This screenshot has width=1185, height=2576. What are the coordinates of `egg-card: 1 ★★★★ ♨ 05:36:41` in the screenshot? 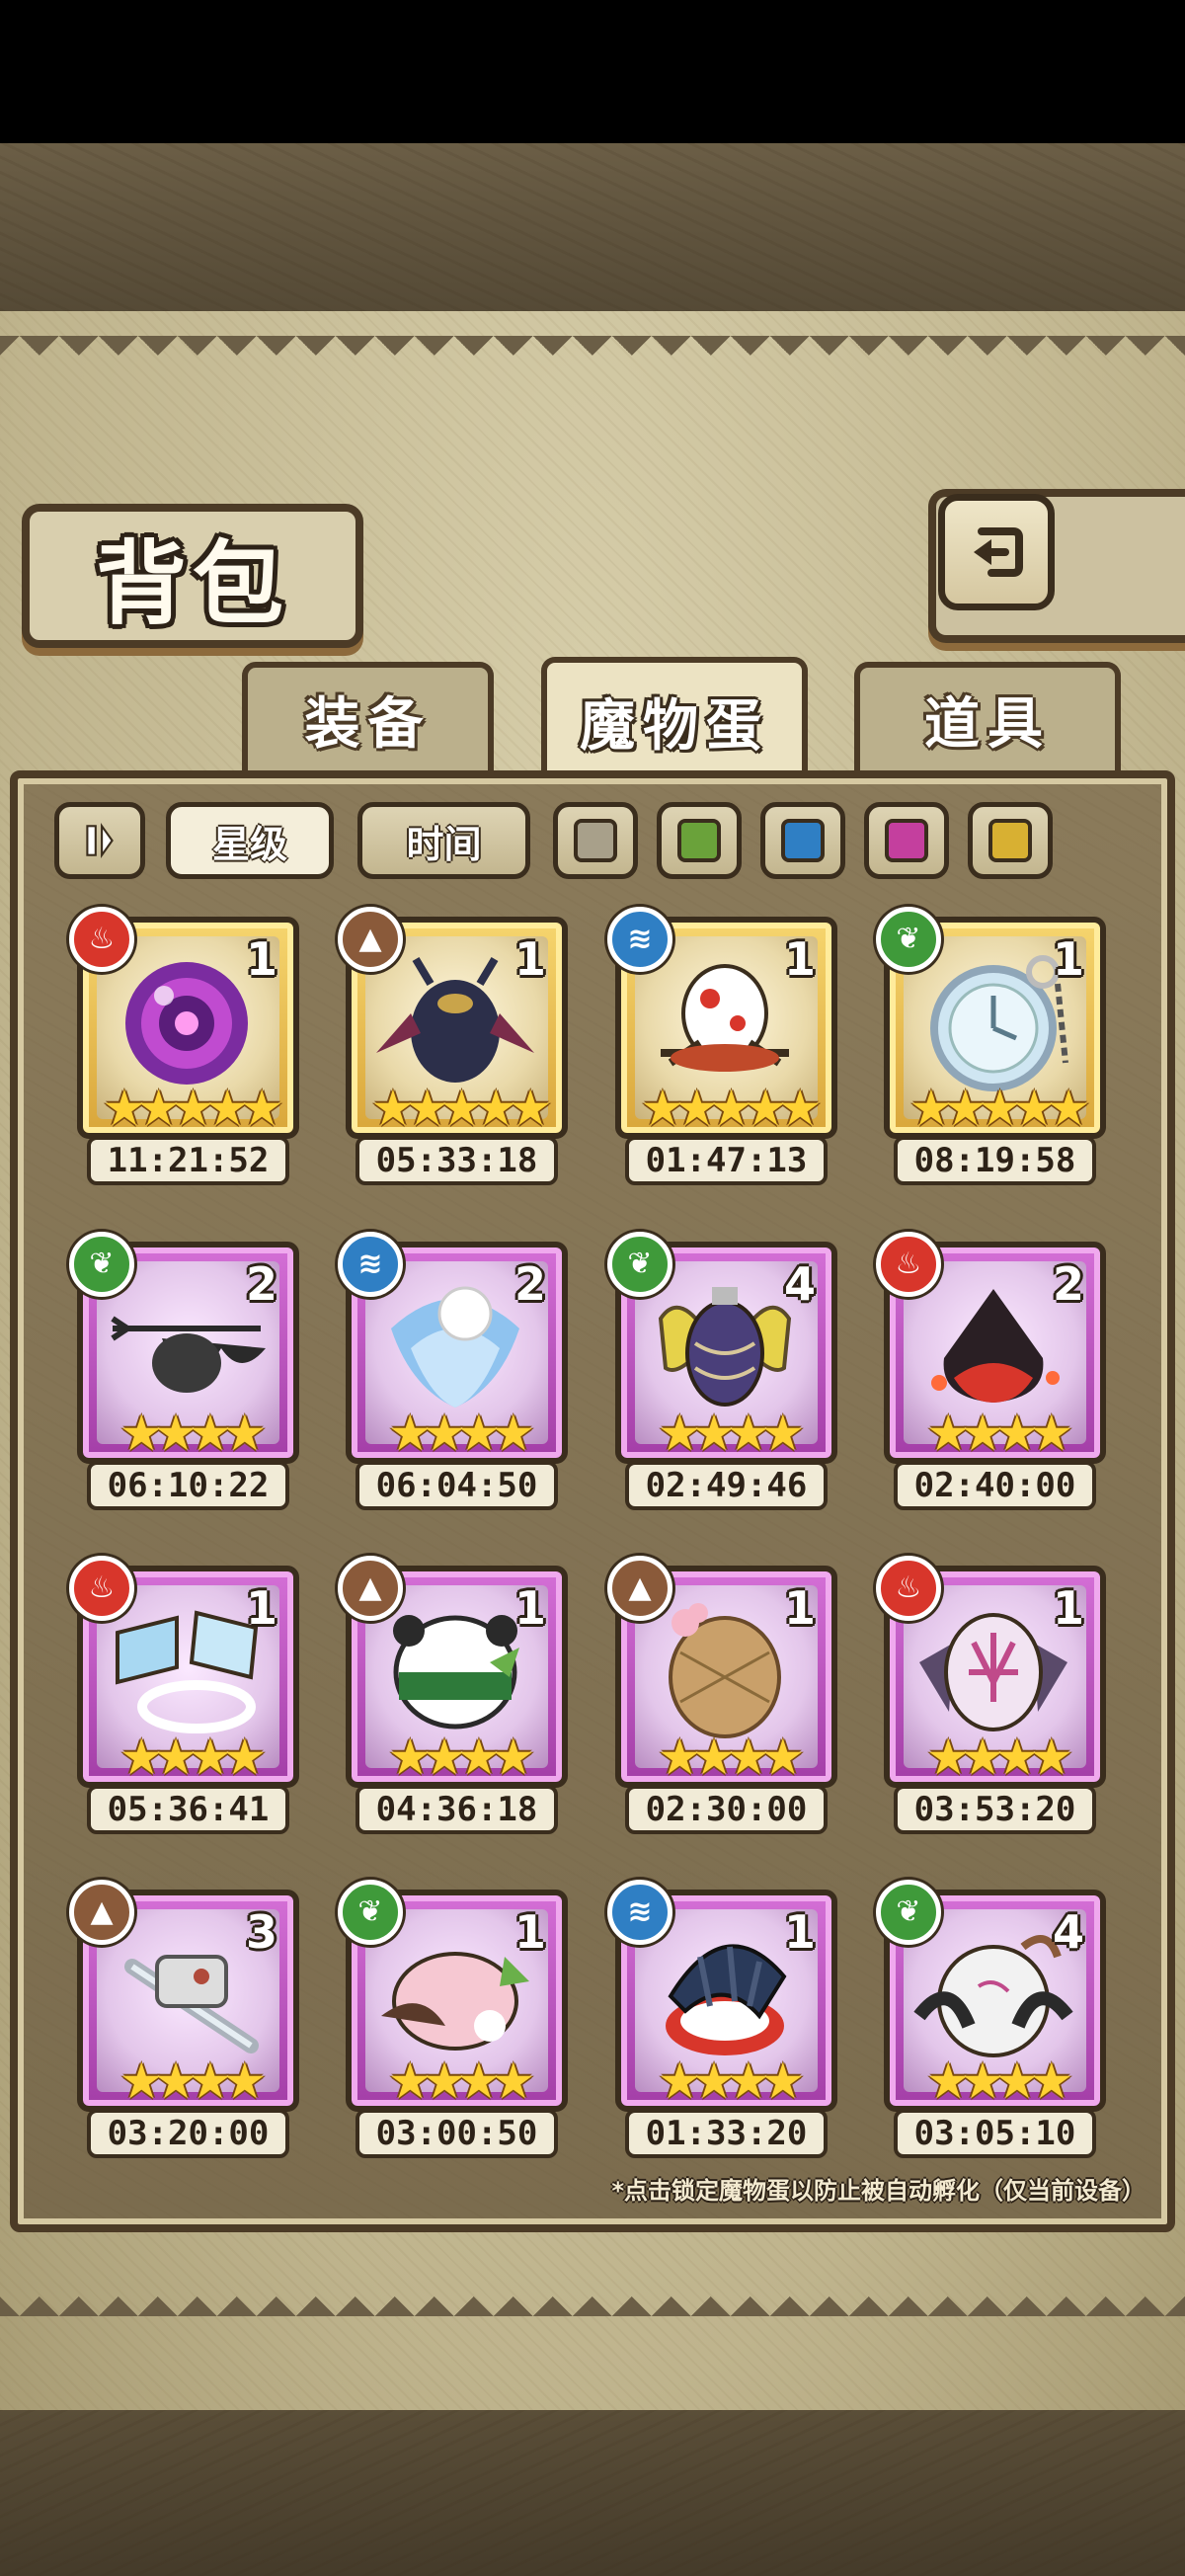 It's located at (184, 1696).